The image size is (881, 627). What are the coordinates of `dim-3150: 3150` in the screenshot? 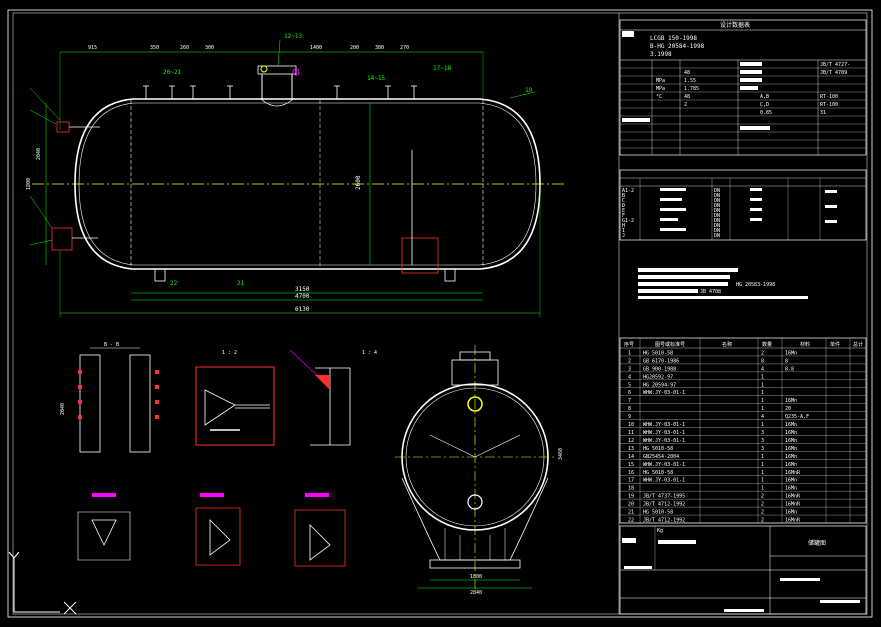 It's located at (302, 289).